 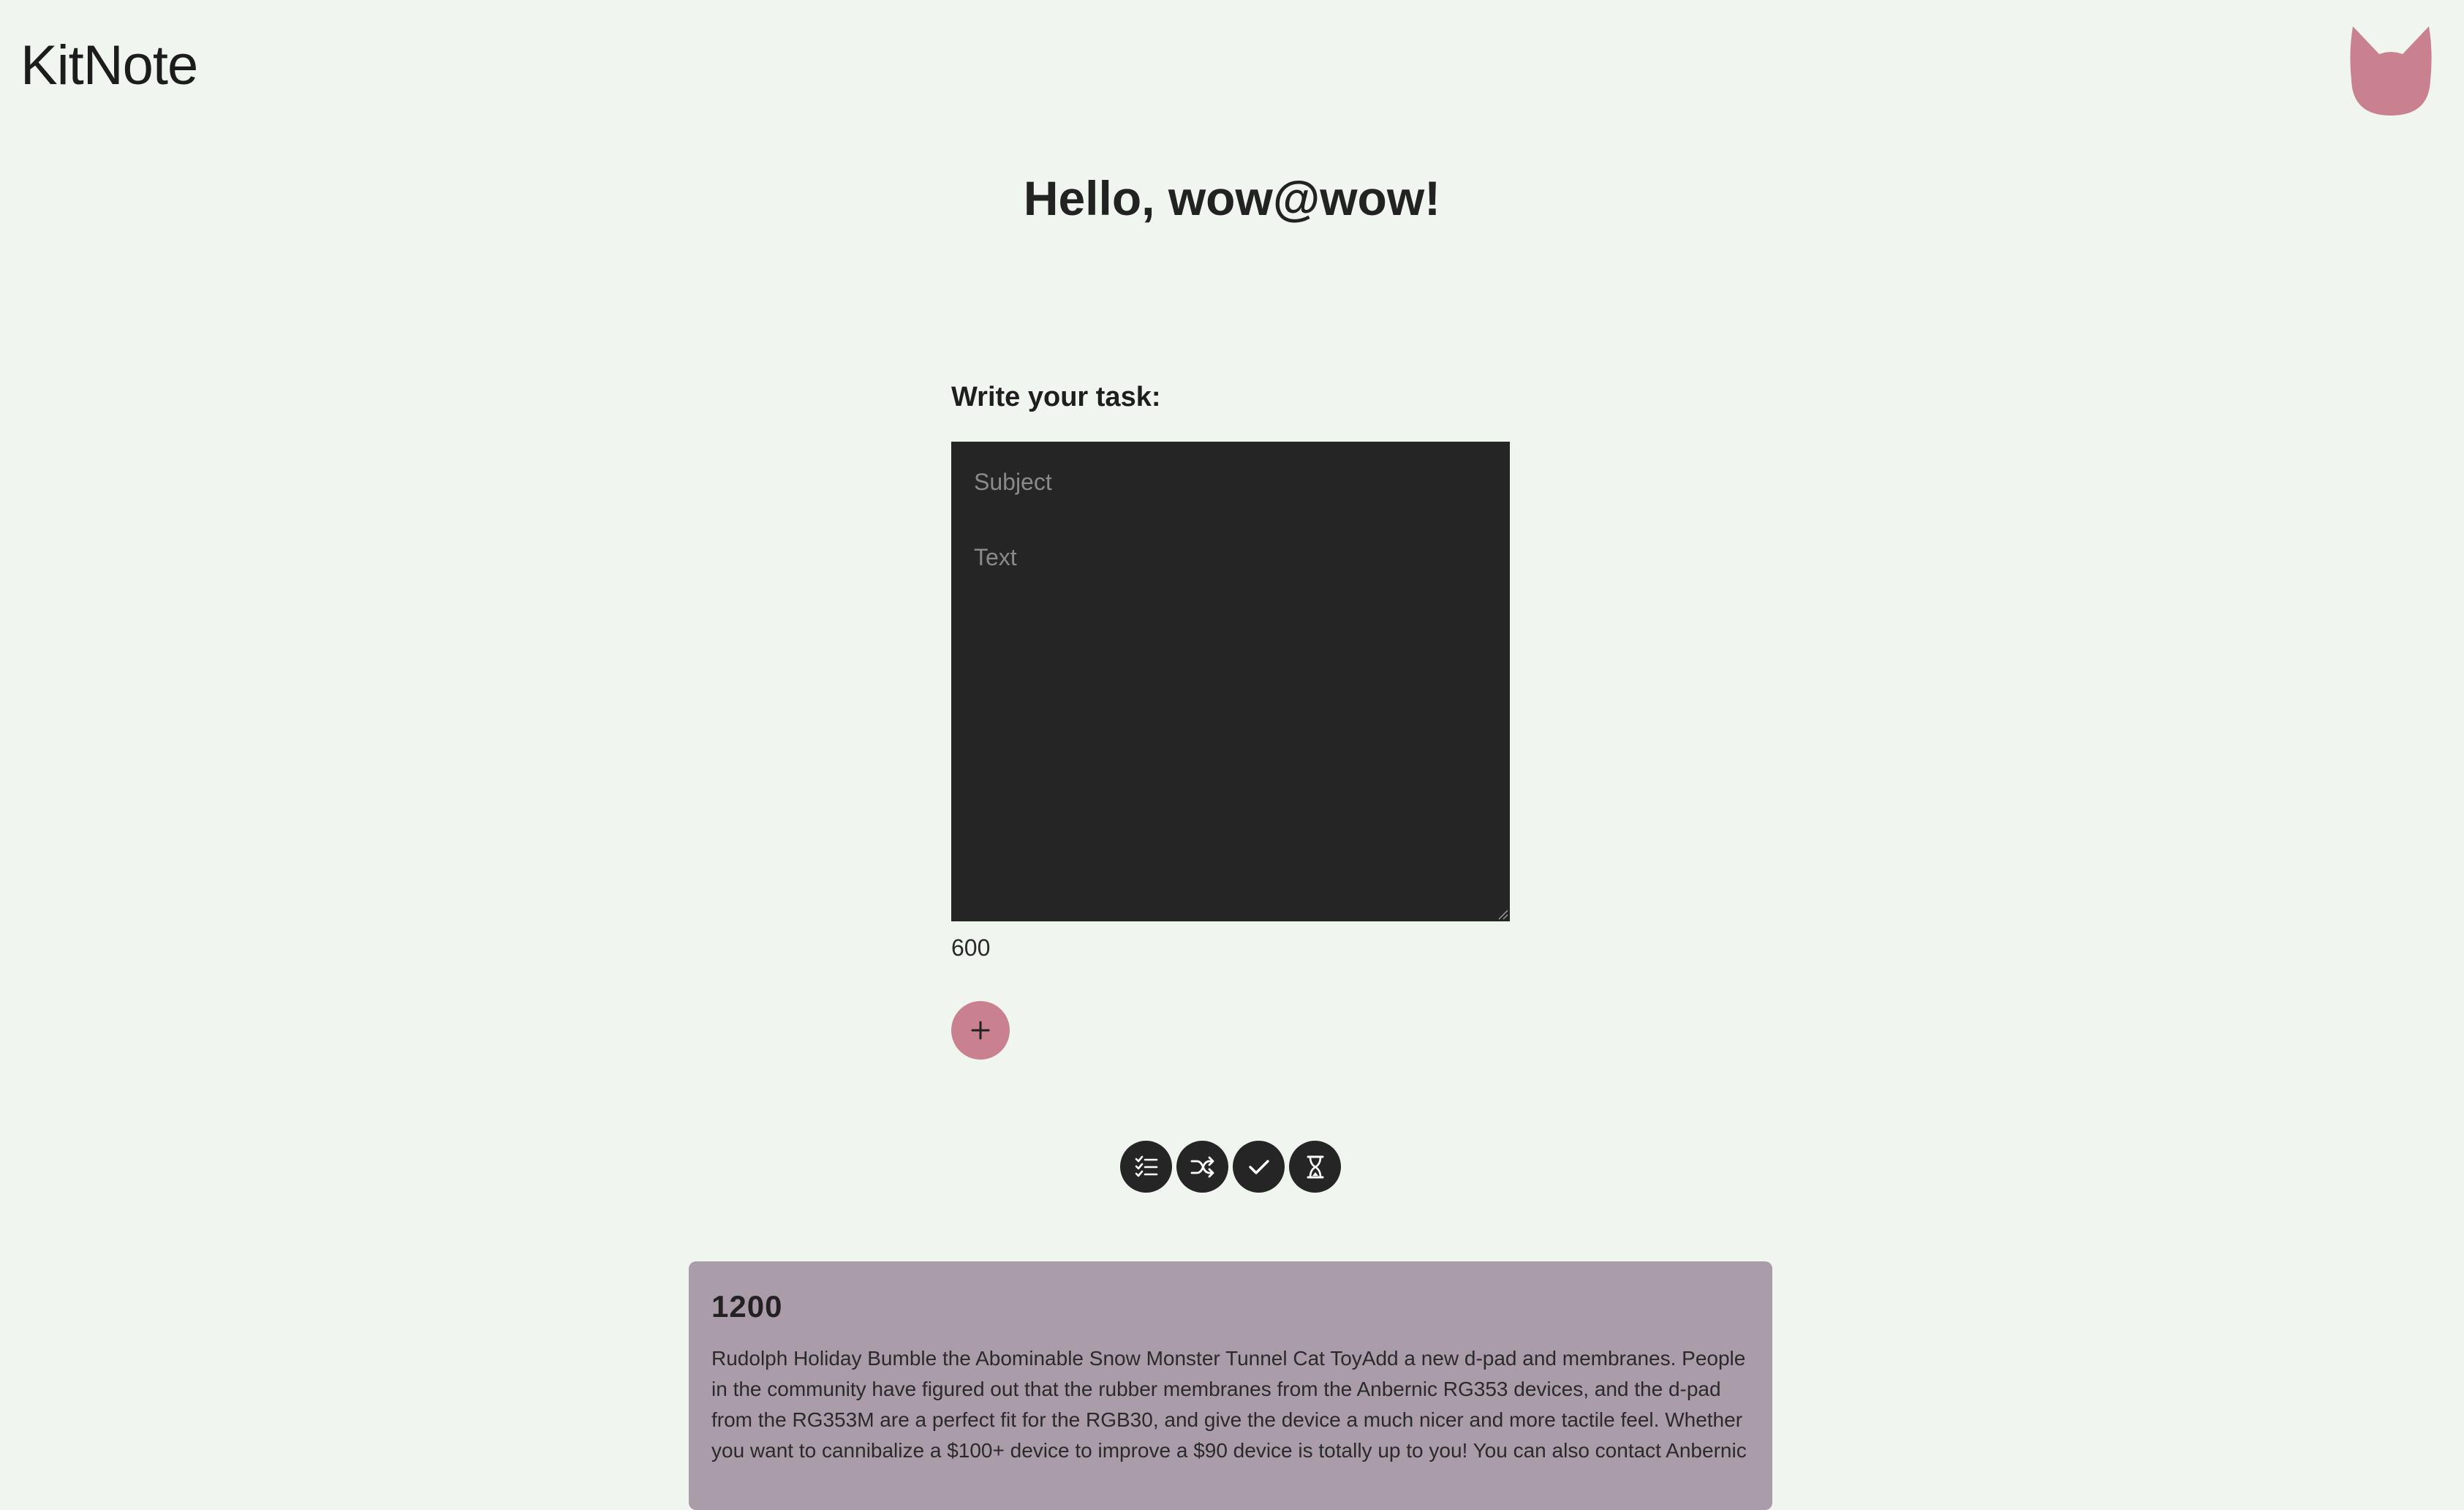 I want to click on filter-completed-button, so click(x=1259, y=1167).